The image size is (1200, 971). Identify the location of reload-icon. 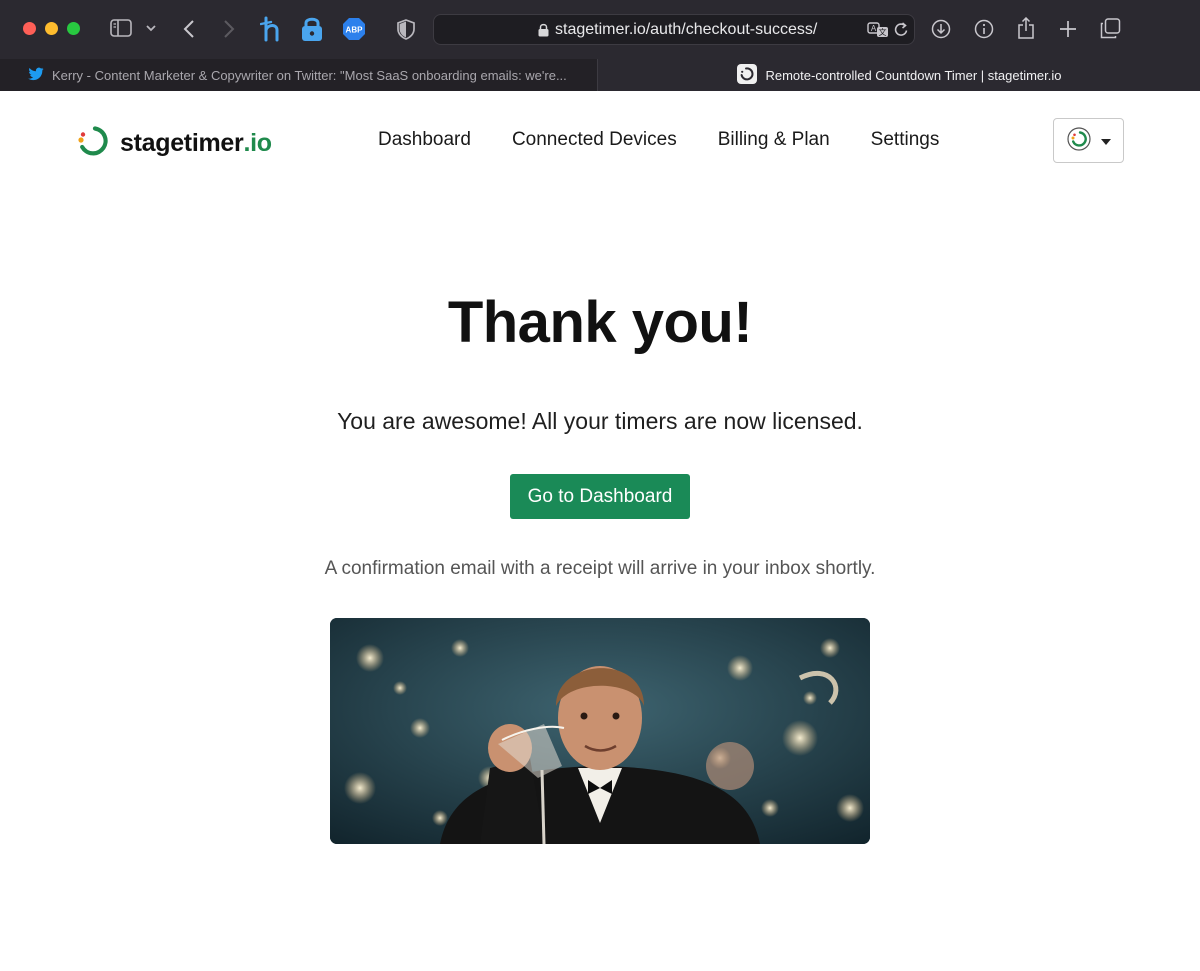
(901, 32).